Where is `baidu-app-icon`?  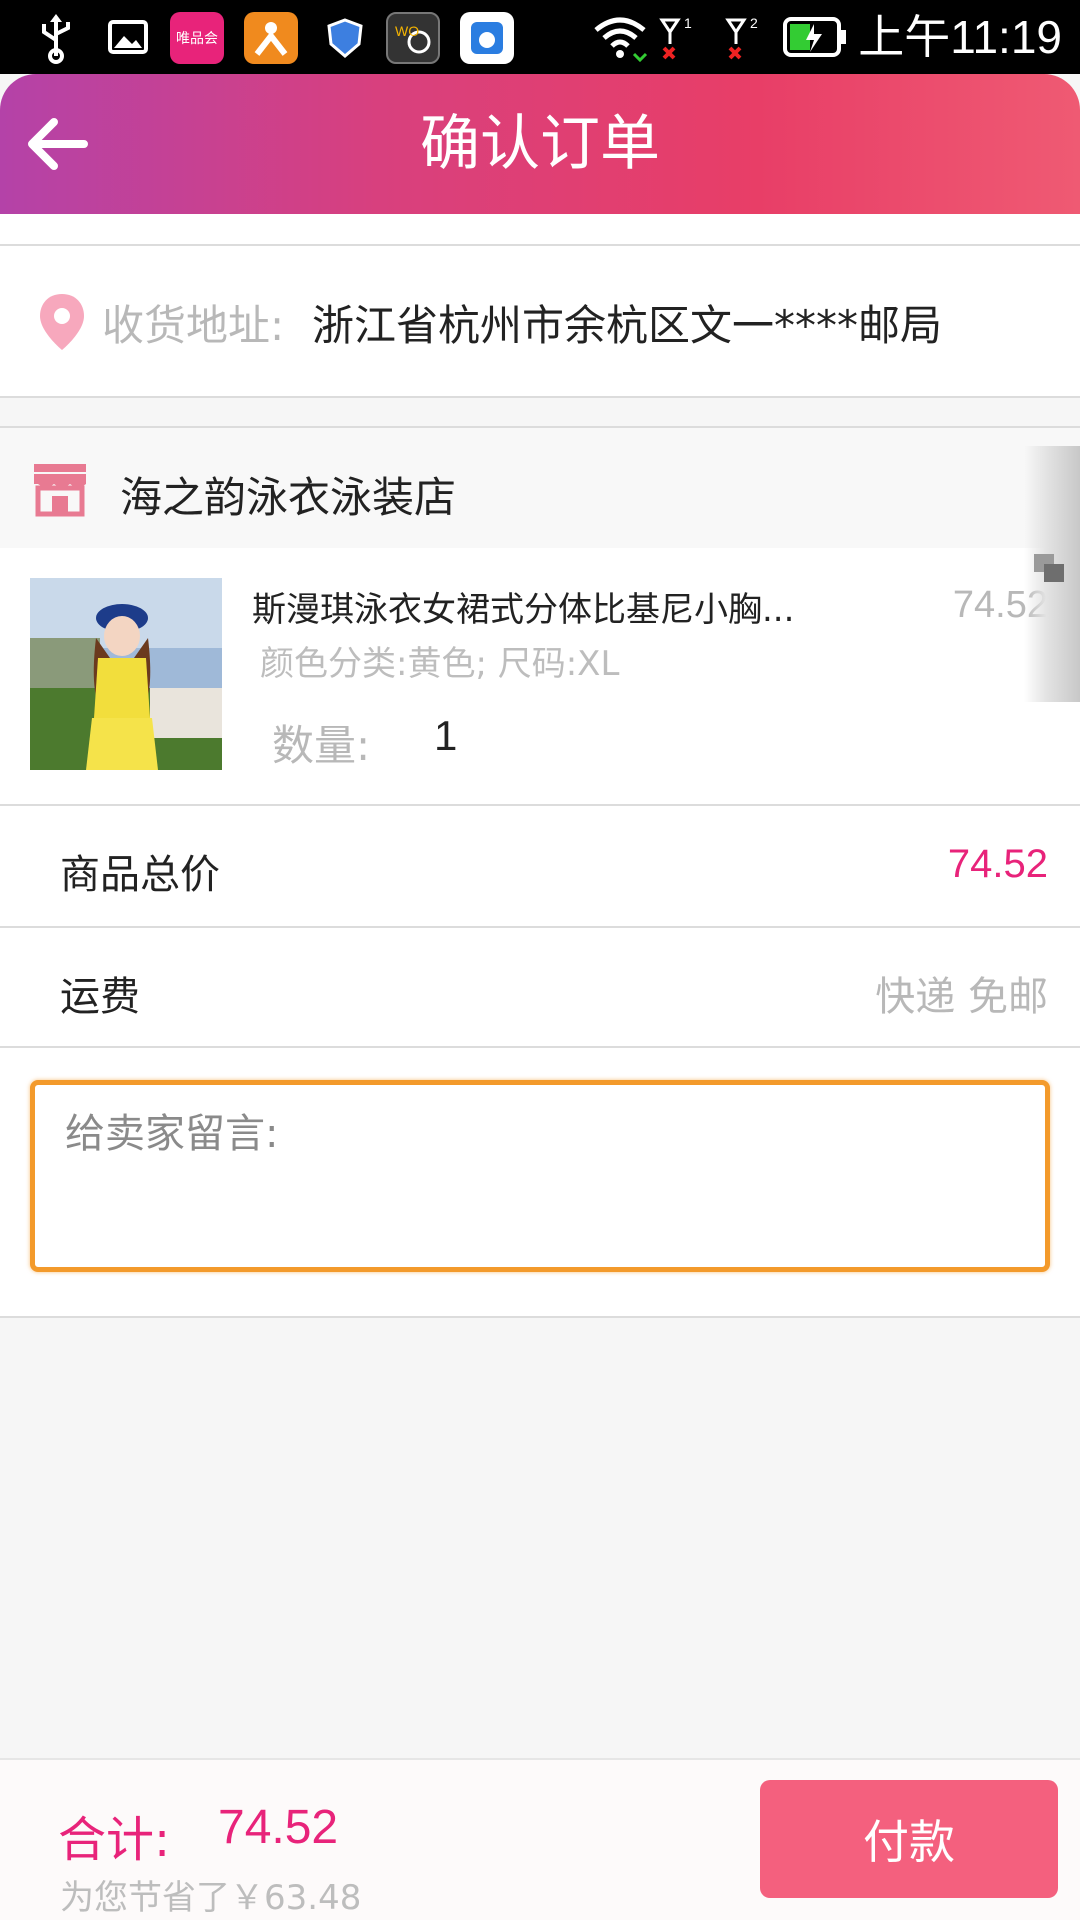 baidu-app-icon is located at coordinates (487, 38).